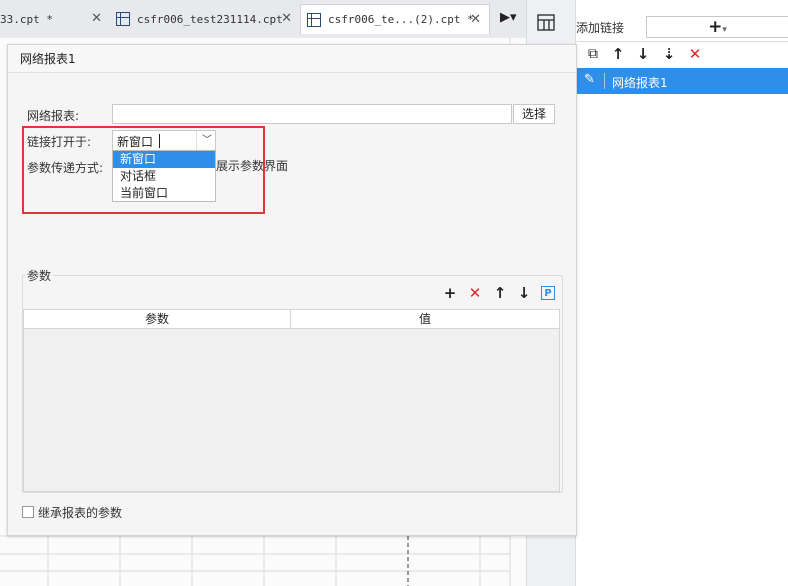 This screenshot has height=586, width=788. Describe the element at coordinates (425, 319) in the screenshot. I see `column-header-value: 值` at that location.